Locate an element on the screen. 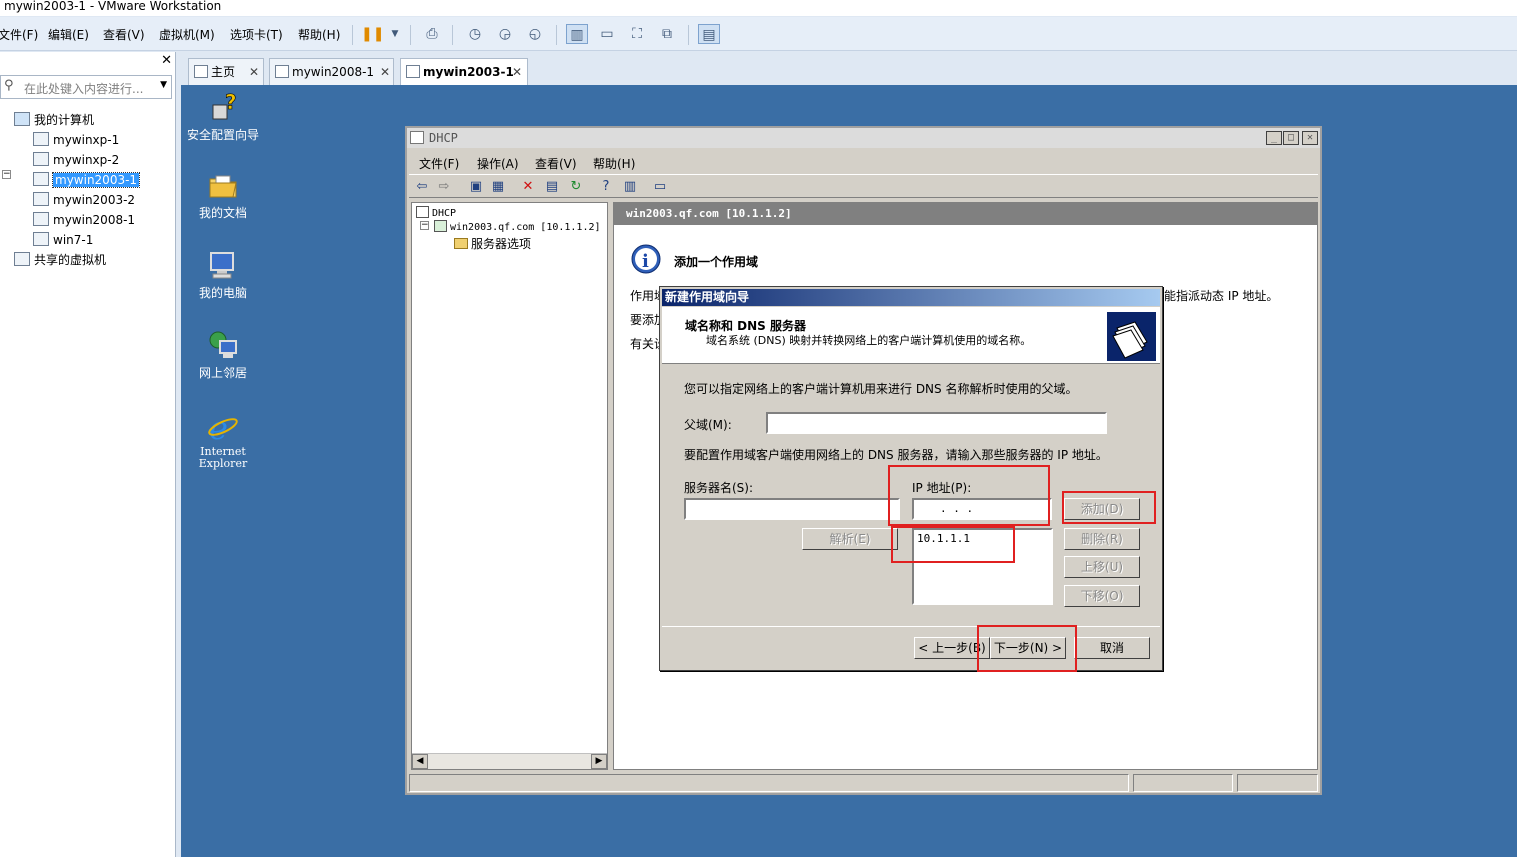 Image resolution: width=1517 pixels, height=857 pixels. tab-home: 主页 ✕ is located at coordinates (226, 71).